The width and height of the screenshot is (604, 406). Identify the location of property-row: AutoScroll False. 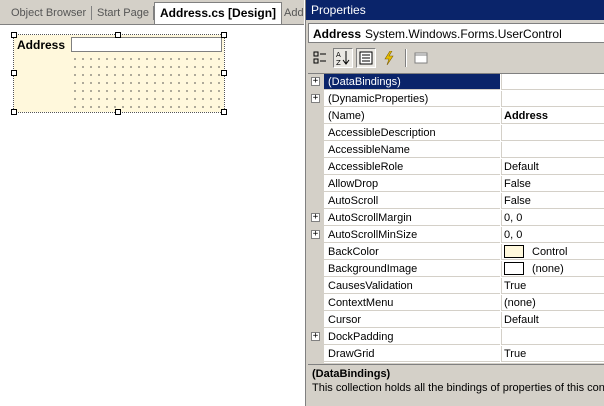
(456, 201).